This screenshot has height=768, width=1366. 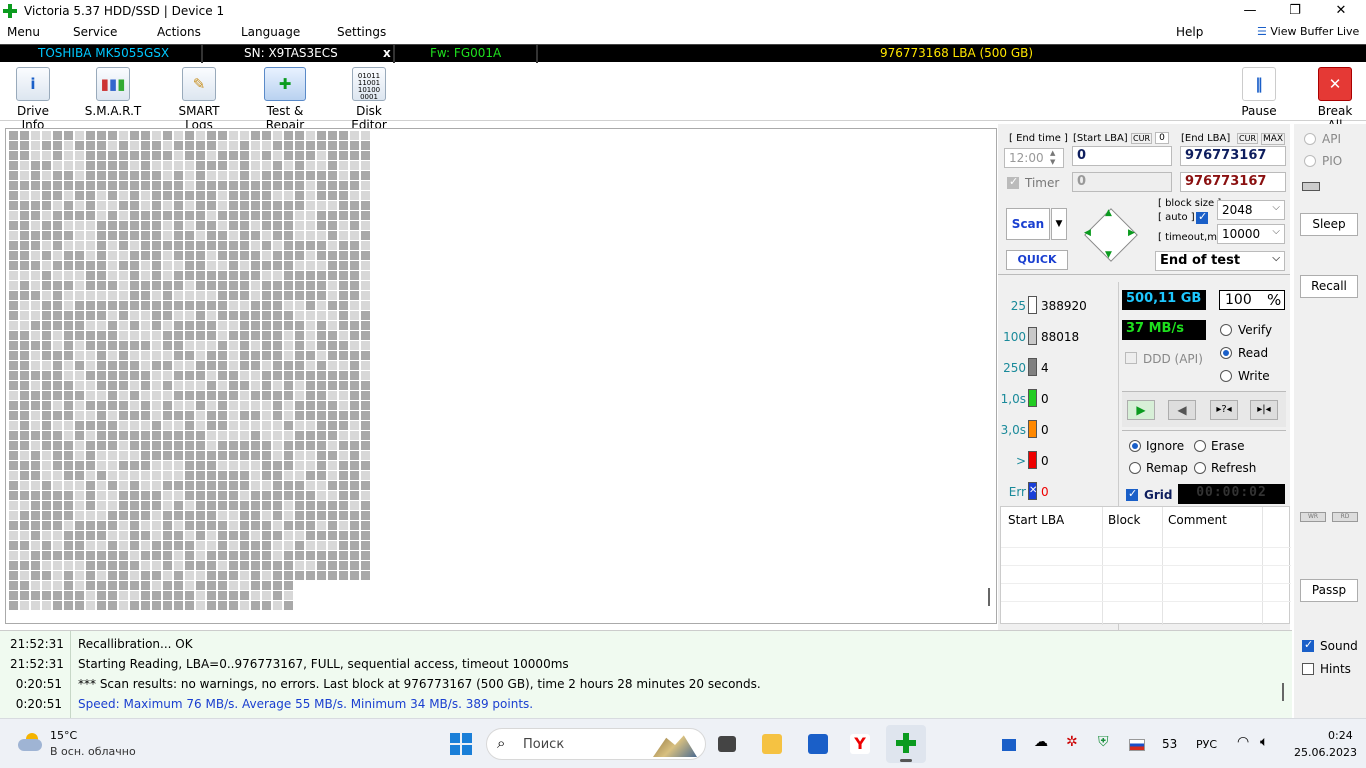 What do you see at coordinates (1329, 224) in the screenshot?
I see `sleep-button: Sleep` at bounding box center [1329, 224].